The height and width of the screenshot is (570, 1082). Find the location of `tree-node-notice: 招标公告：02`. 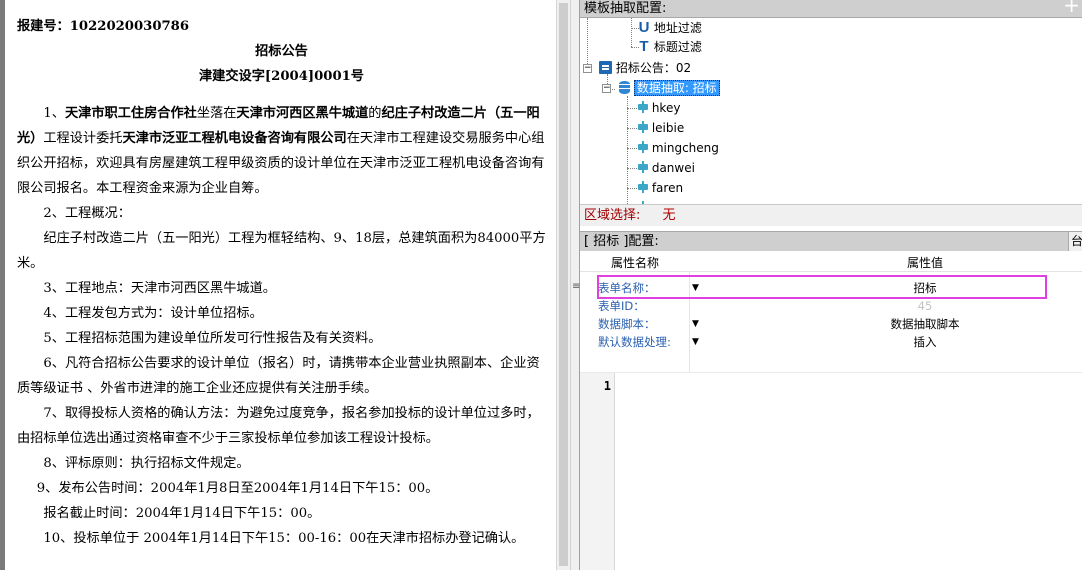

tree-node-notice: 招标公告：02 is located at coordinates (645, 68).